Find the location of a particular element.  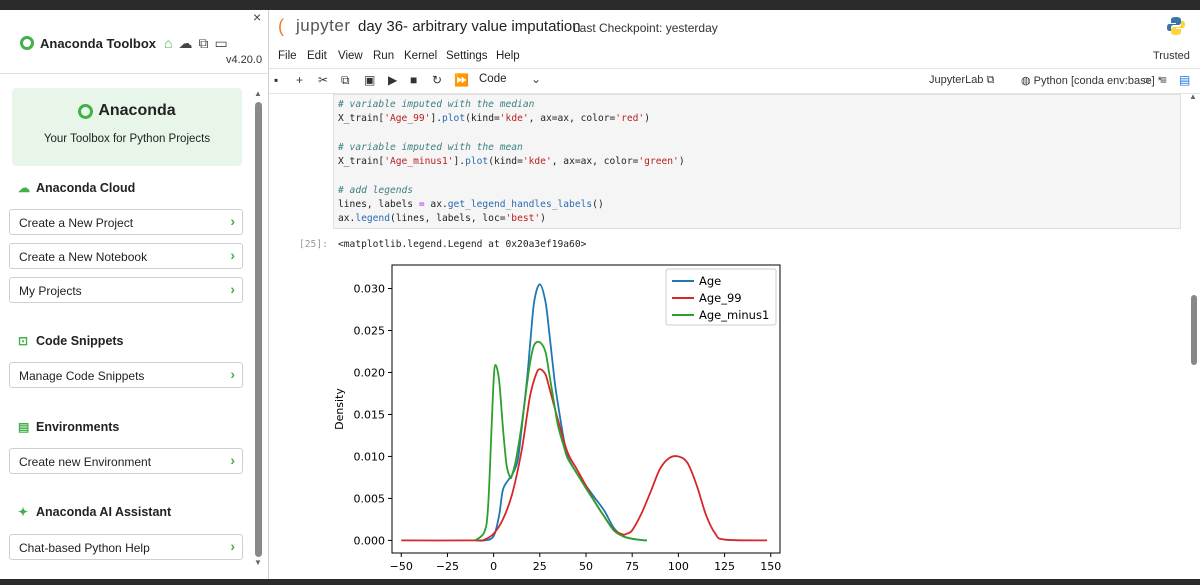

stop-icon: ■ is located at coordinates (413, 80).